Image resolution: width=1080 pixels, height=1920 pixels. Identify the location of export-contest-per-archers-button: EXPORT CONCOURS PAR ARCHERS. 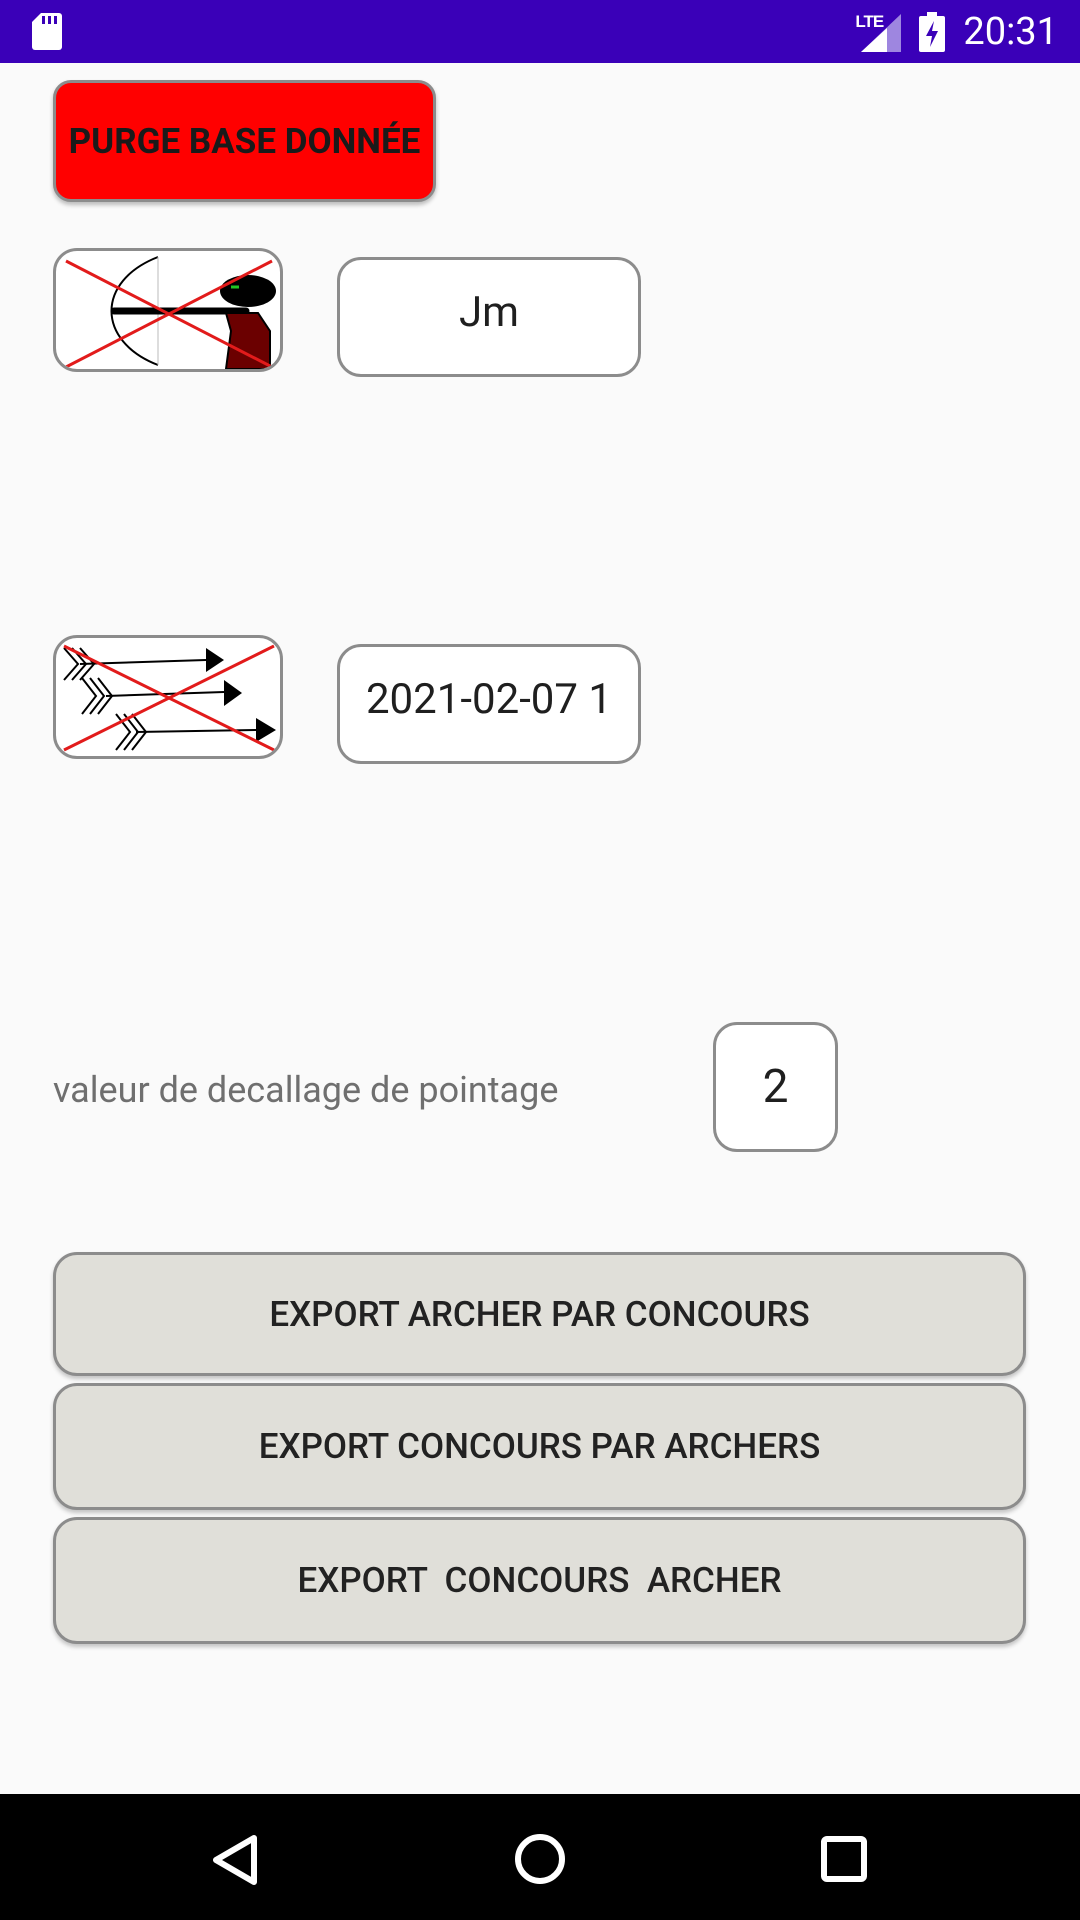
(539, 1446).